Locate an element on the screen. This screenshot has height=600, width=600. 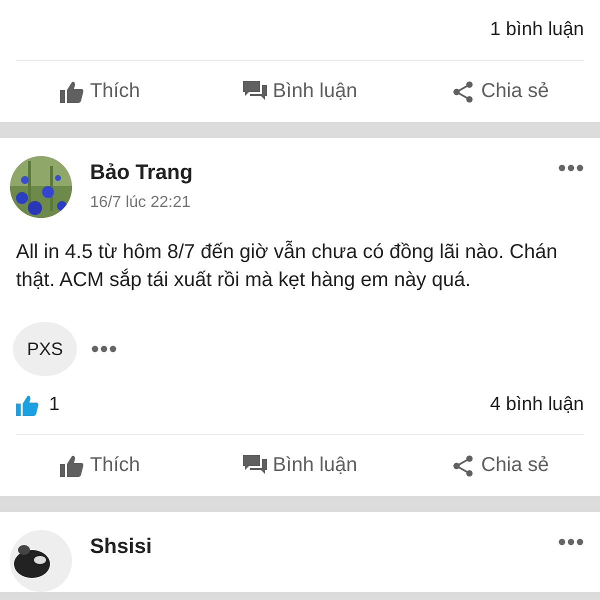
post-time: 16/7 lúc 22:21 is located at coordinates (324, 203).